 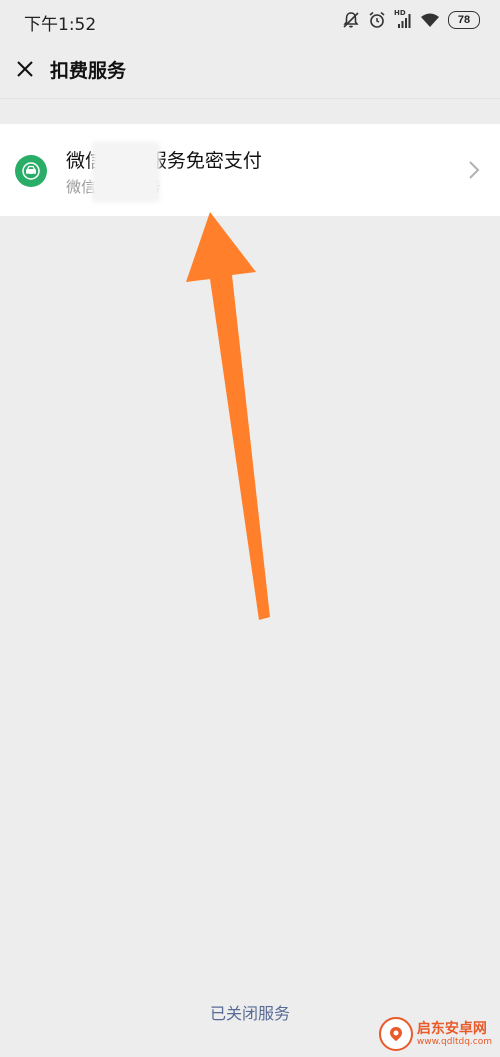 I want to click on status-bar: 下午1:52 HD 78, so click(x=250, y=20).